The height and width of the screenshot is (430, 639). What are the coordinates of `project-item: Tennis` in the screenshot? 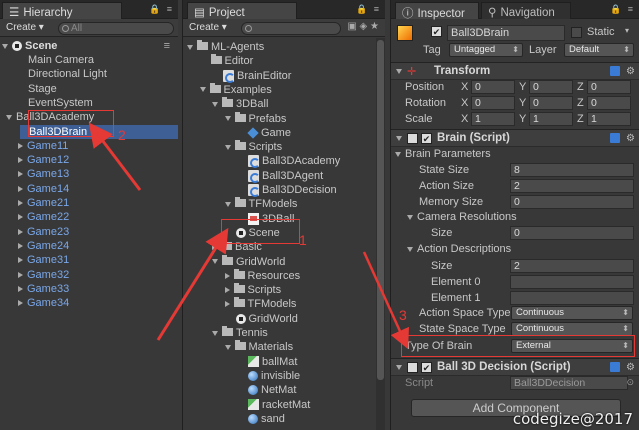 It's located at (240, 333).